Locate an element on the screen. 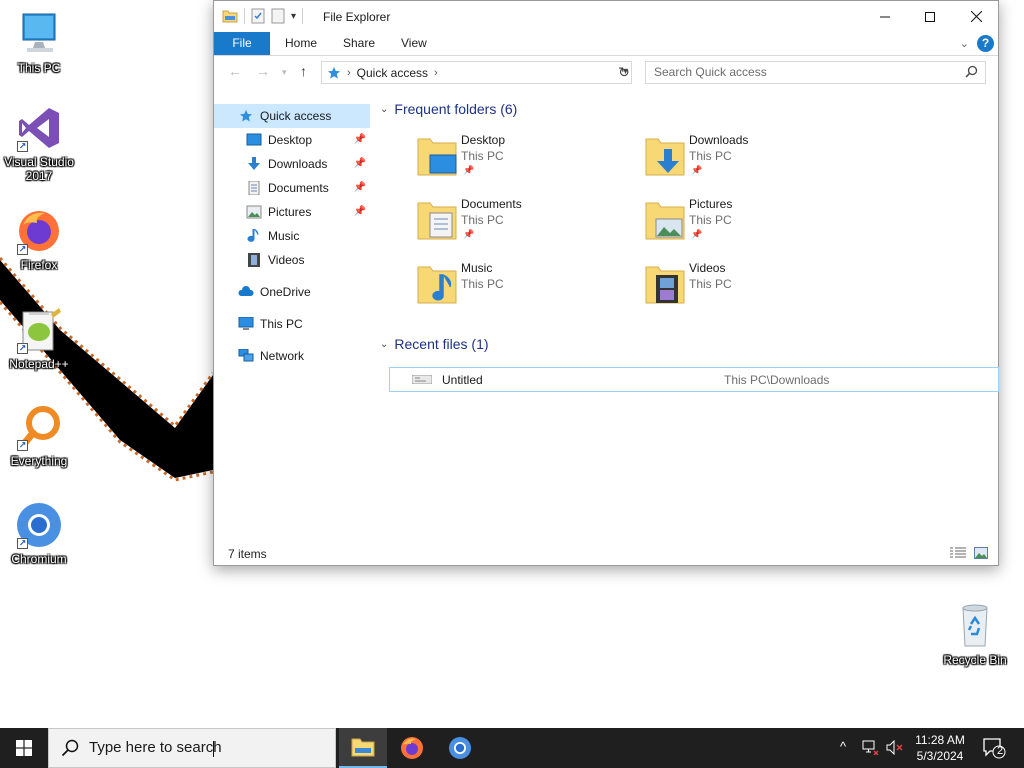 Image resolution: width=1024 pixels, height=768 pixels. shortcut-arrow-icon: ↗ is located at coordinates (22, 249).